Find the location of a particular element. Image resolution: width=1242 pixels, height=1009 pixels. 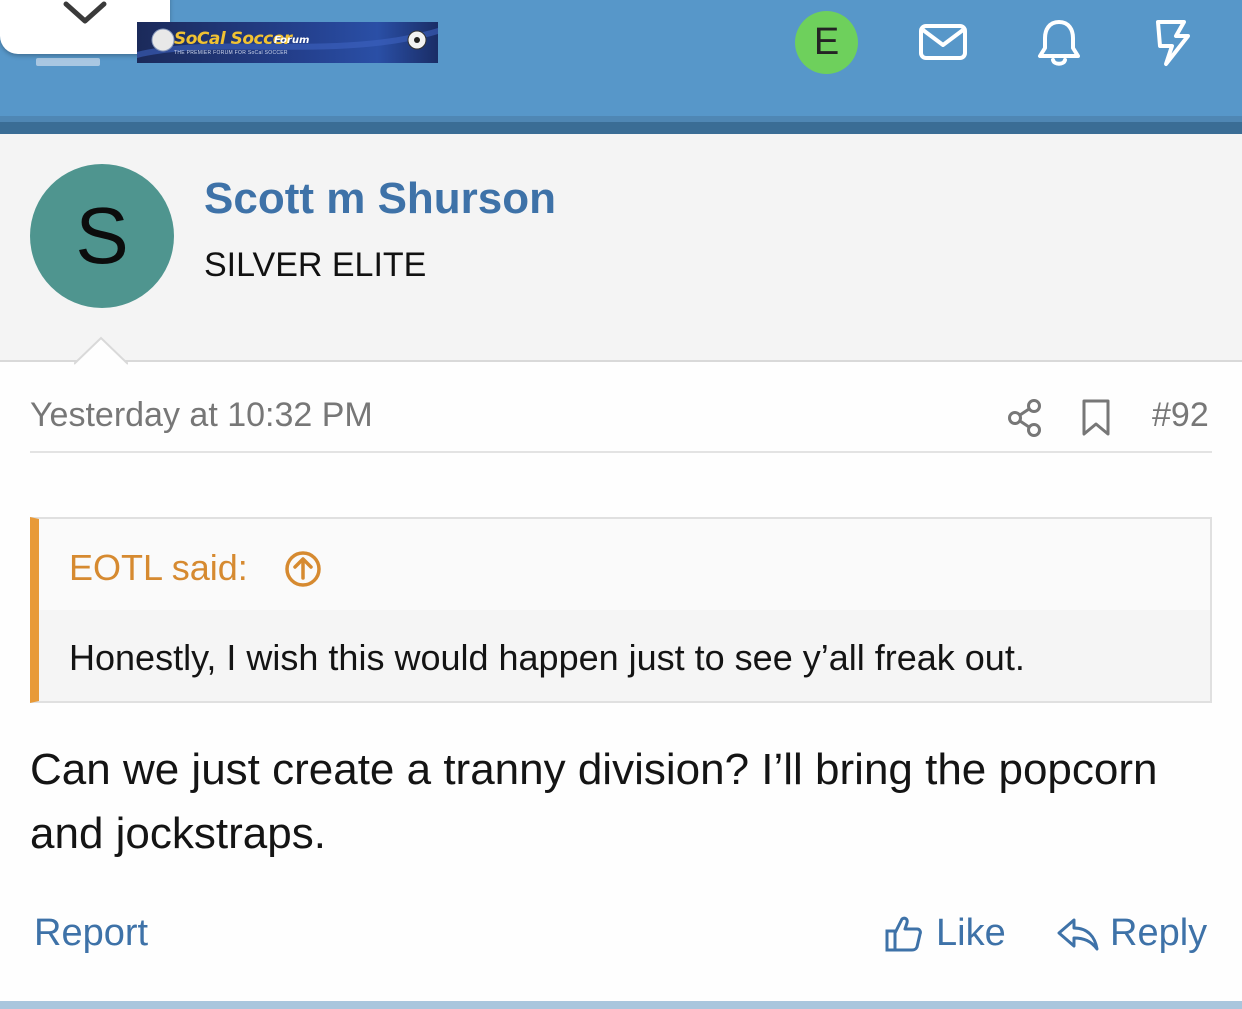

author-avatar: S is located at coordinates (102, 236).